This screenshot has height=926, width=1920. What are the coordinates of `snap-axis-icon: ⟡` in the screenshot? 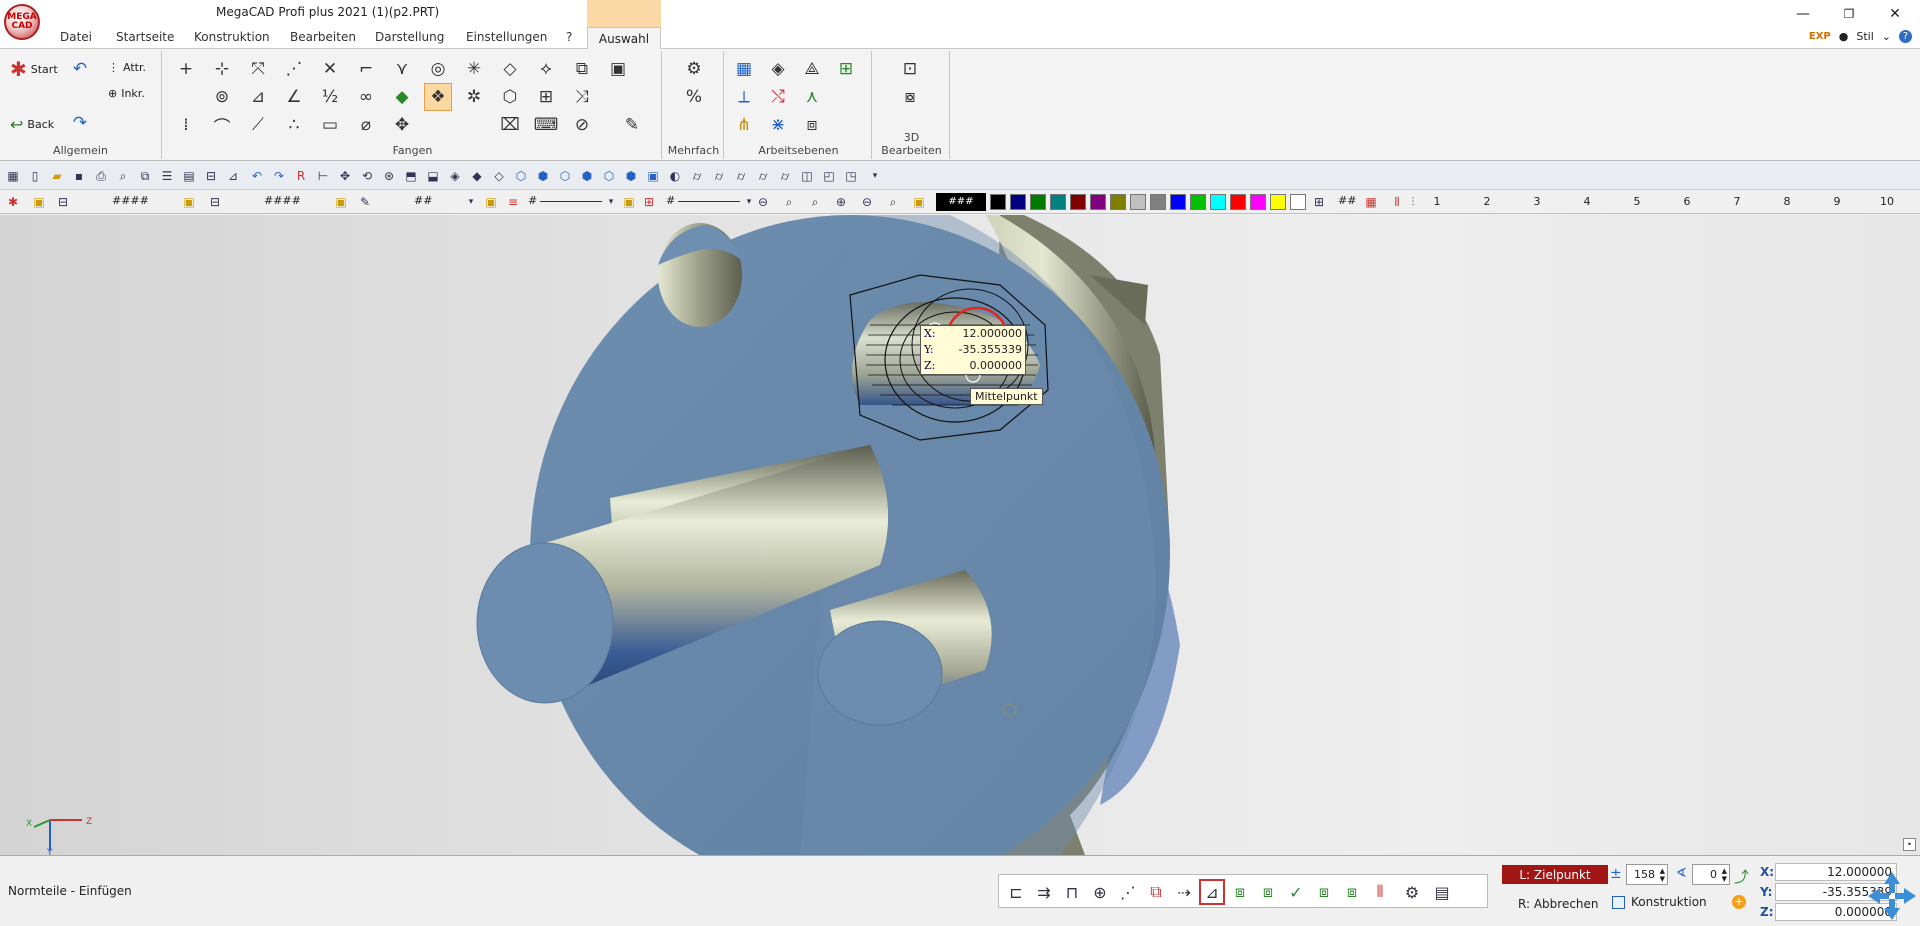 It's located at (546, 69).